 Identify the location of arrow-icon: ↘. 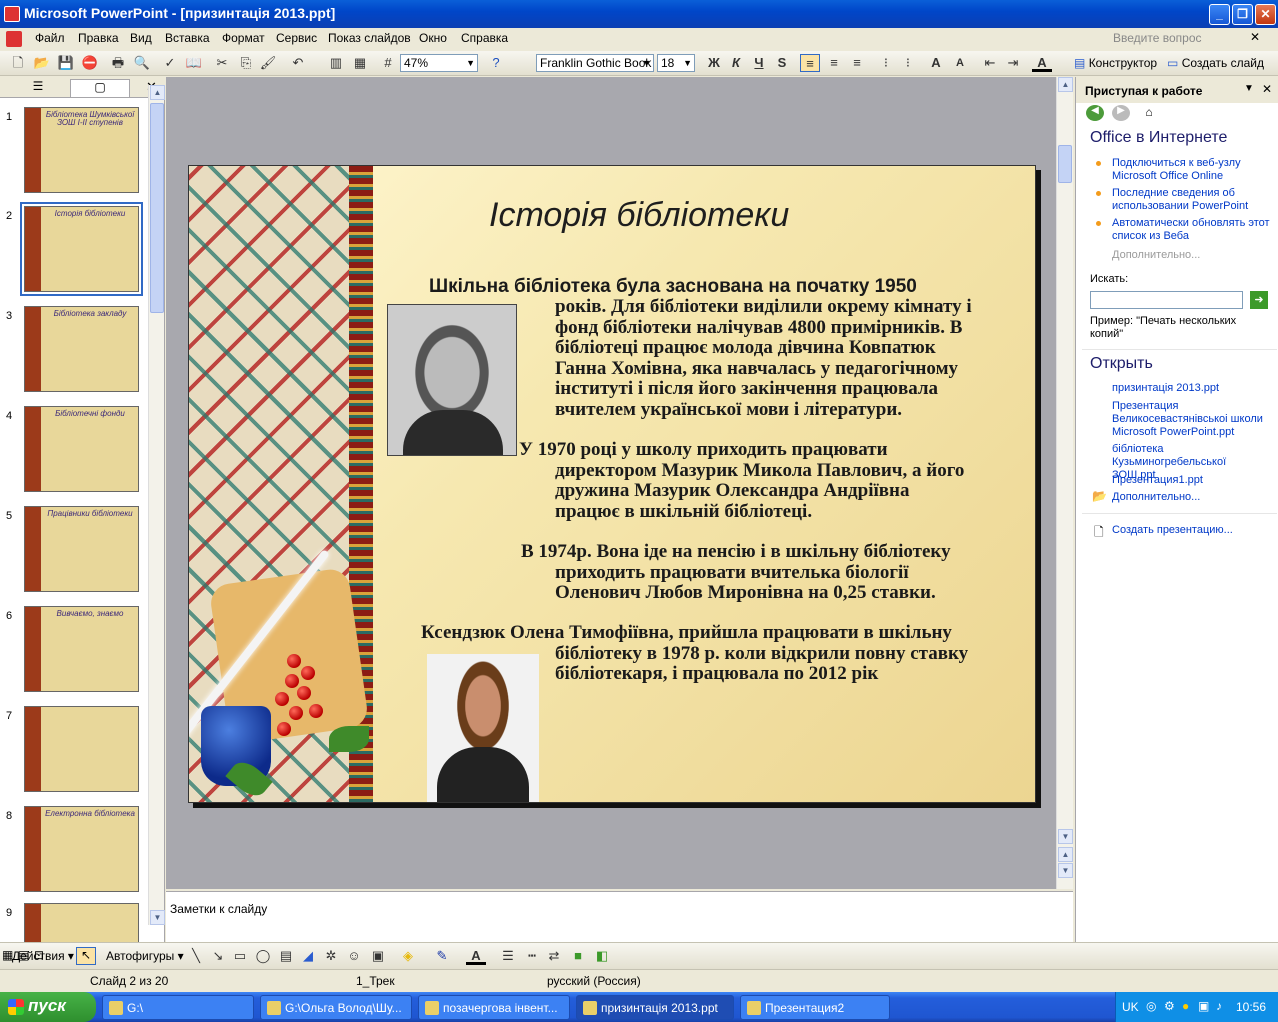
(218, 956).